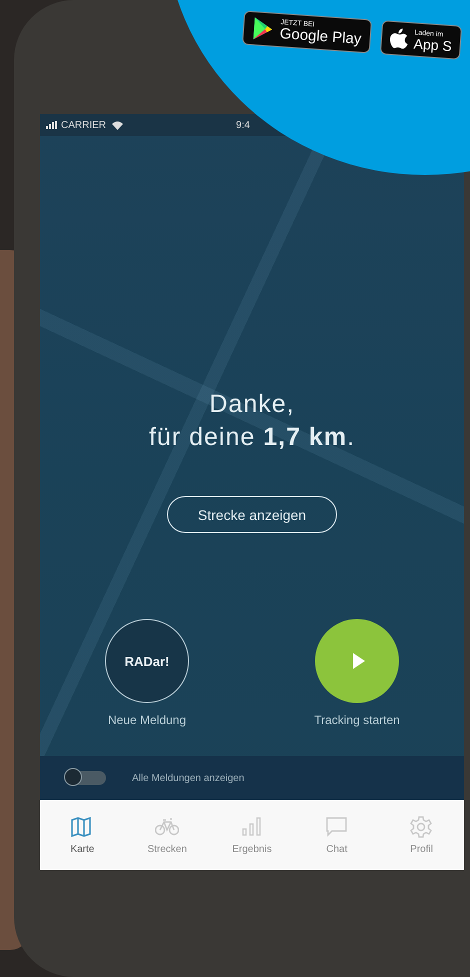 The image size is (470, 977). I want to click on toggle-switch, so click(86, 778).